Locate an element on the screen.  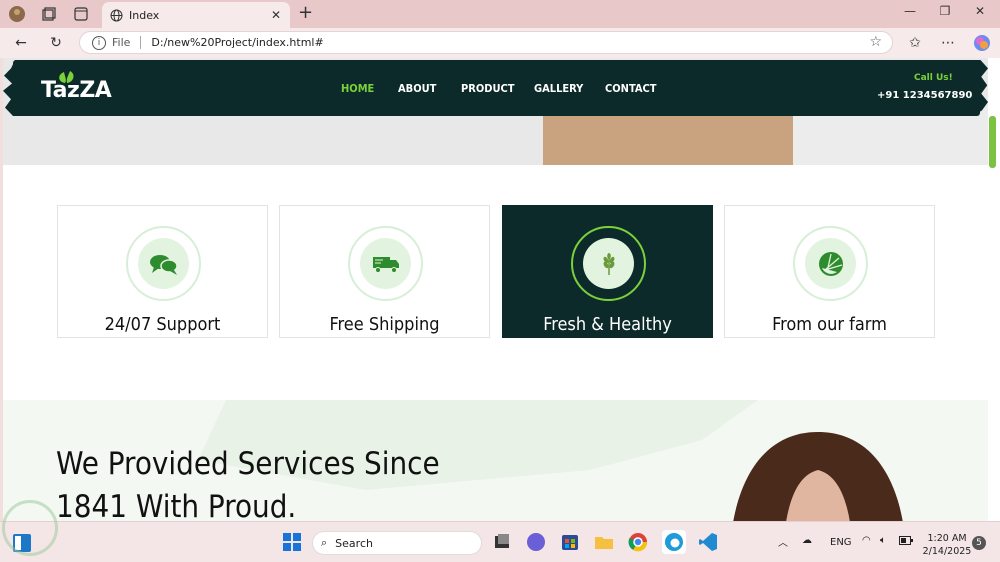
back-icon: ← is located at coordinates (21, 43).